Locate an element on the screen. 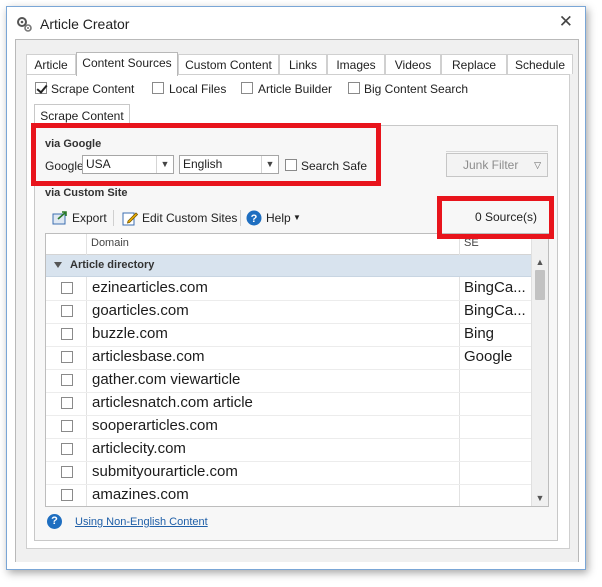 Image resolution: width=602 pixels, height=587 pixels. tab-replace: Replace is located at coordinates (474, 64).